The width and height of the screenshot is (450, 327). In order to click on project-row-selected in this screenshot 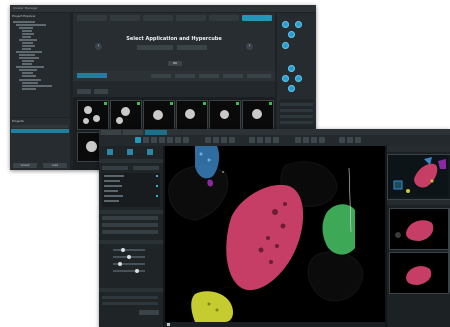, I will do `click(40, 131)`.